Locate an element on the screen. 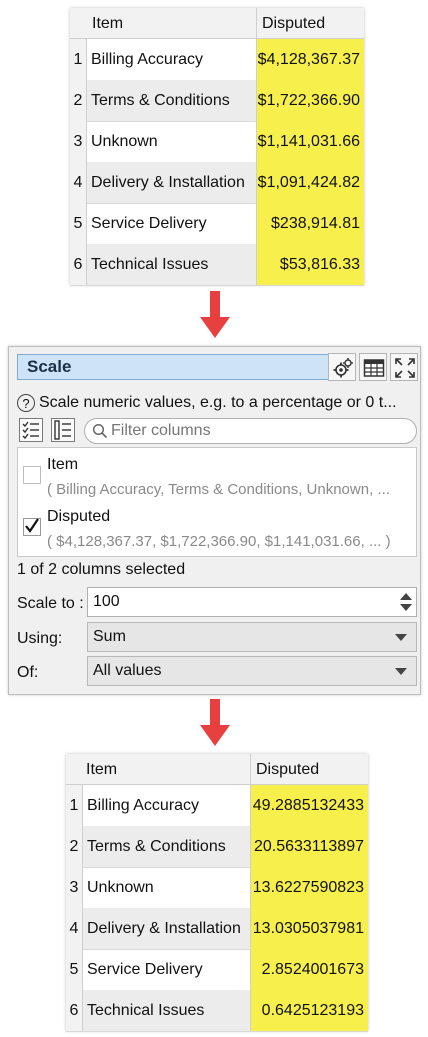  table-row: 4 Delivery & Installation $1,091,424.82 is located at coordinates (217, 183).